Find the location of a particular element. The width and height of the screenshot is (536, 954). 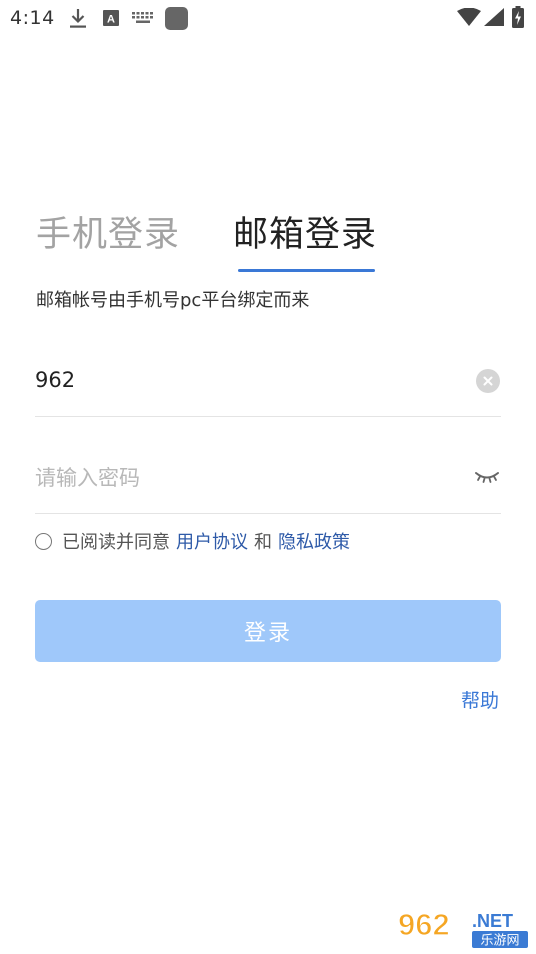

password-field-container is located at coordinates (268, 481).